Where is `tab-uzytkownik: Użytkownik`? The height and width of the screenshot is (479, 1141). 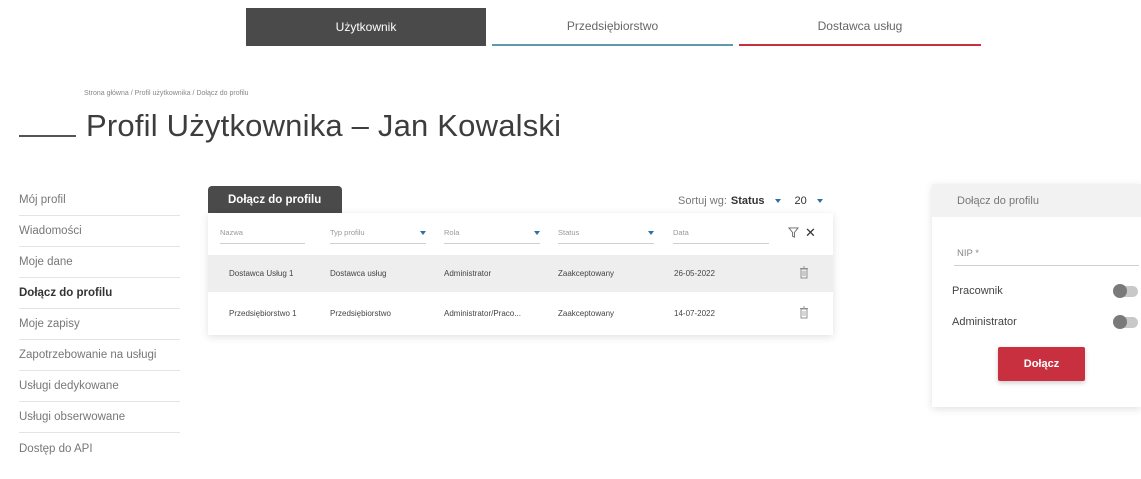
tab-uzytkownik: Użytkownik is located at coordinates (366, 27).